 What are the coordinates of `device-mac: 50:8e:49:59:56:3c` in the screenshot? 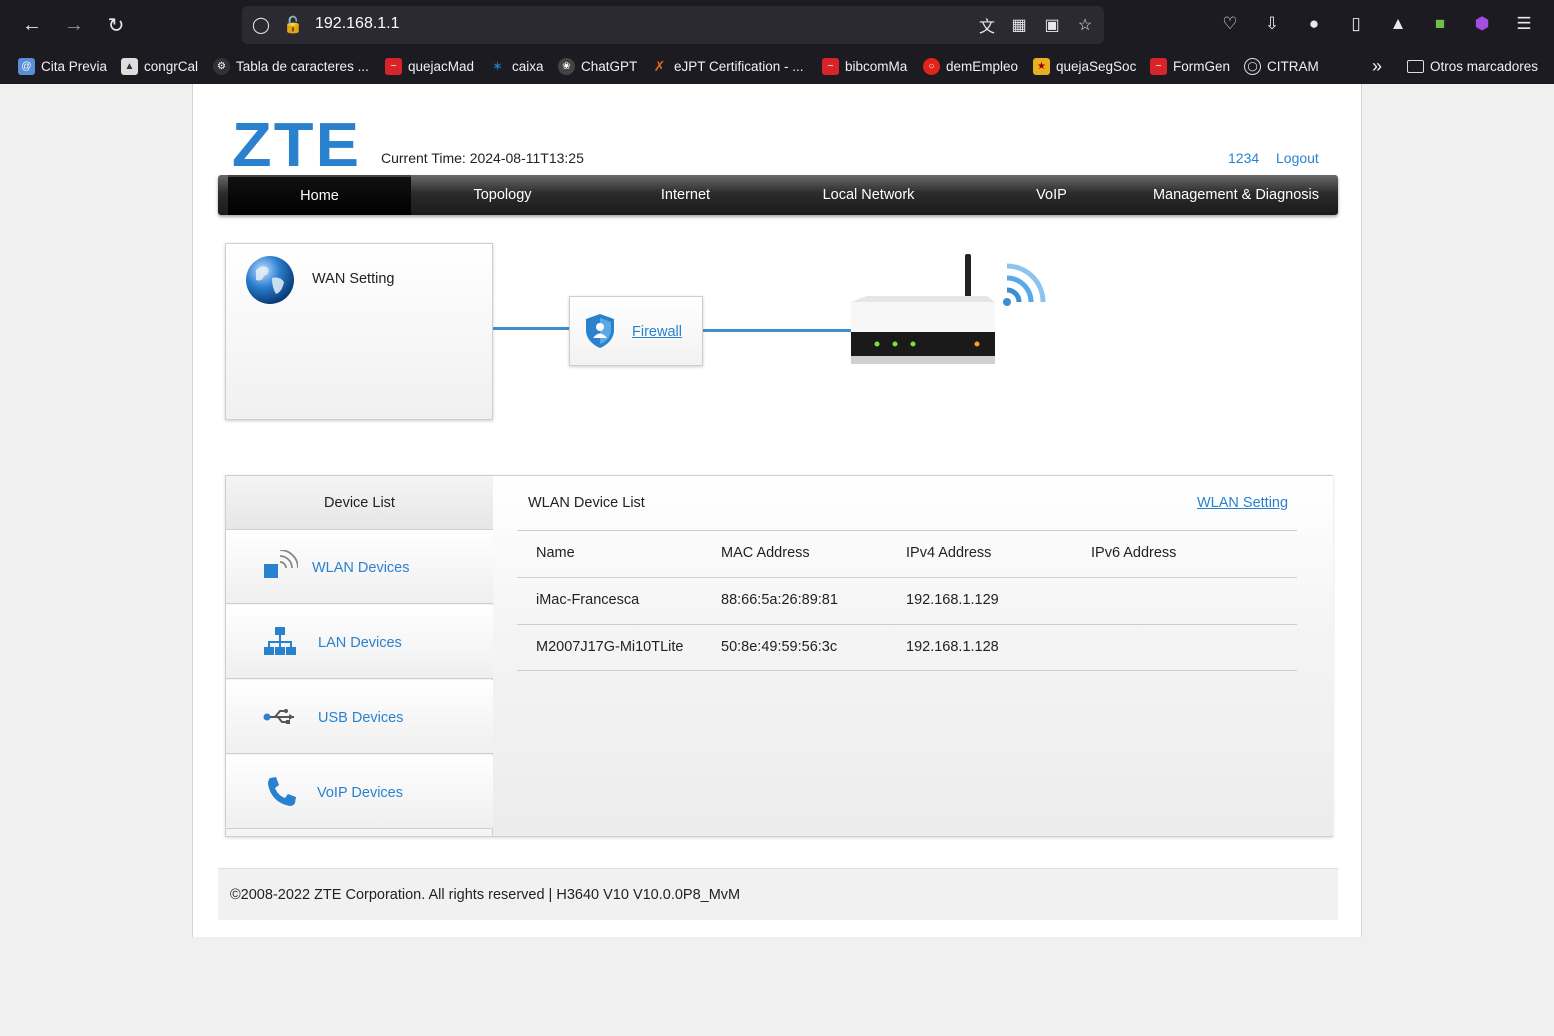 It's located at (779, 647).